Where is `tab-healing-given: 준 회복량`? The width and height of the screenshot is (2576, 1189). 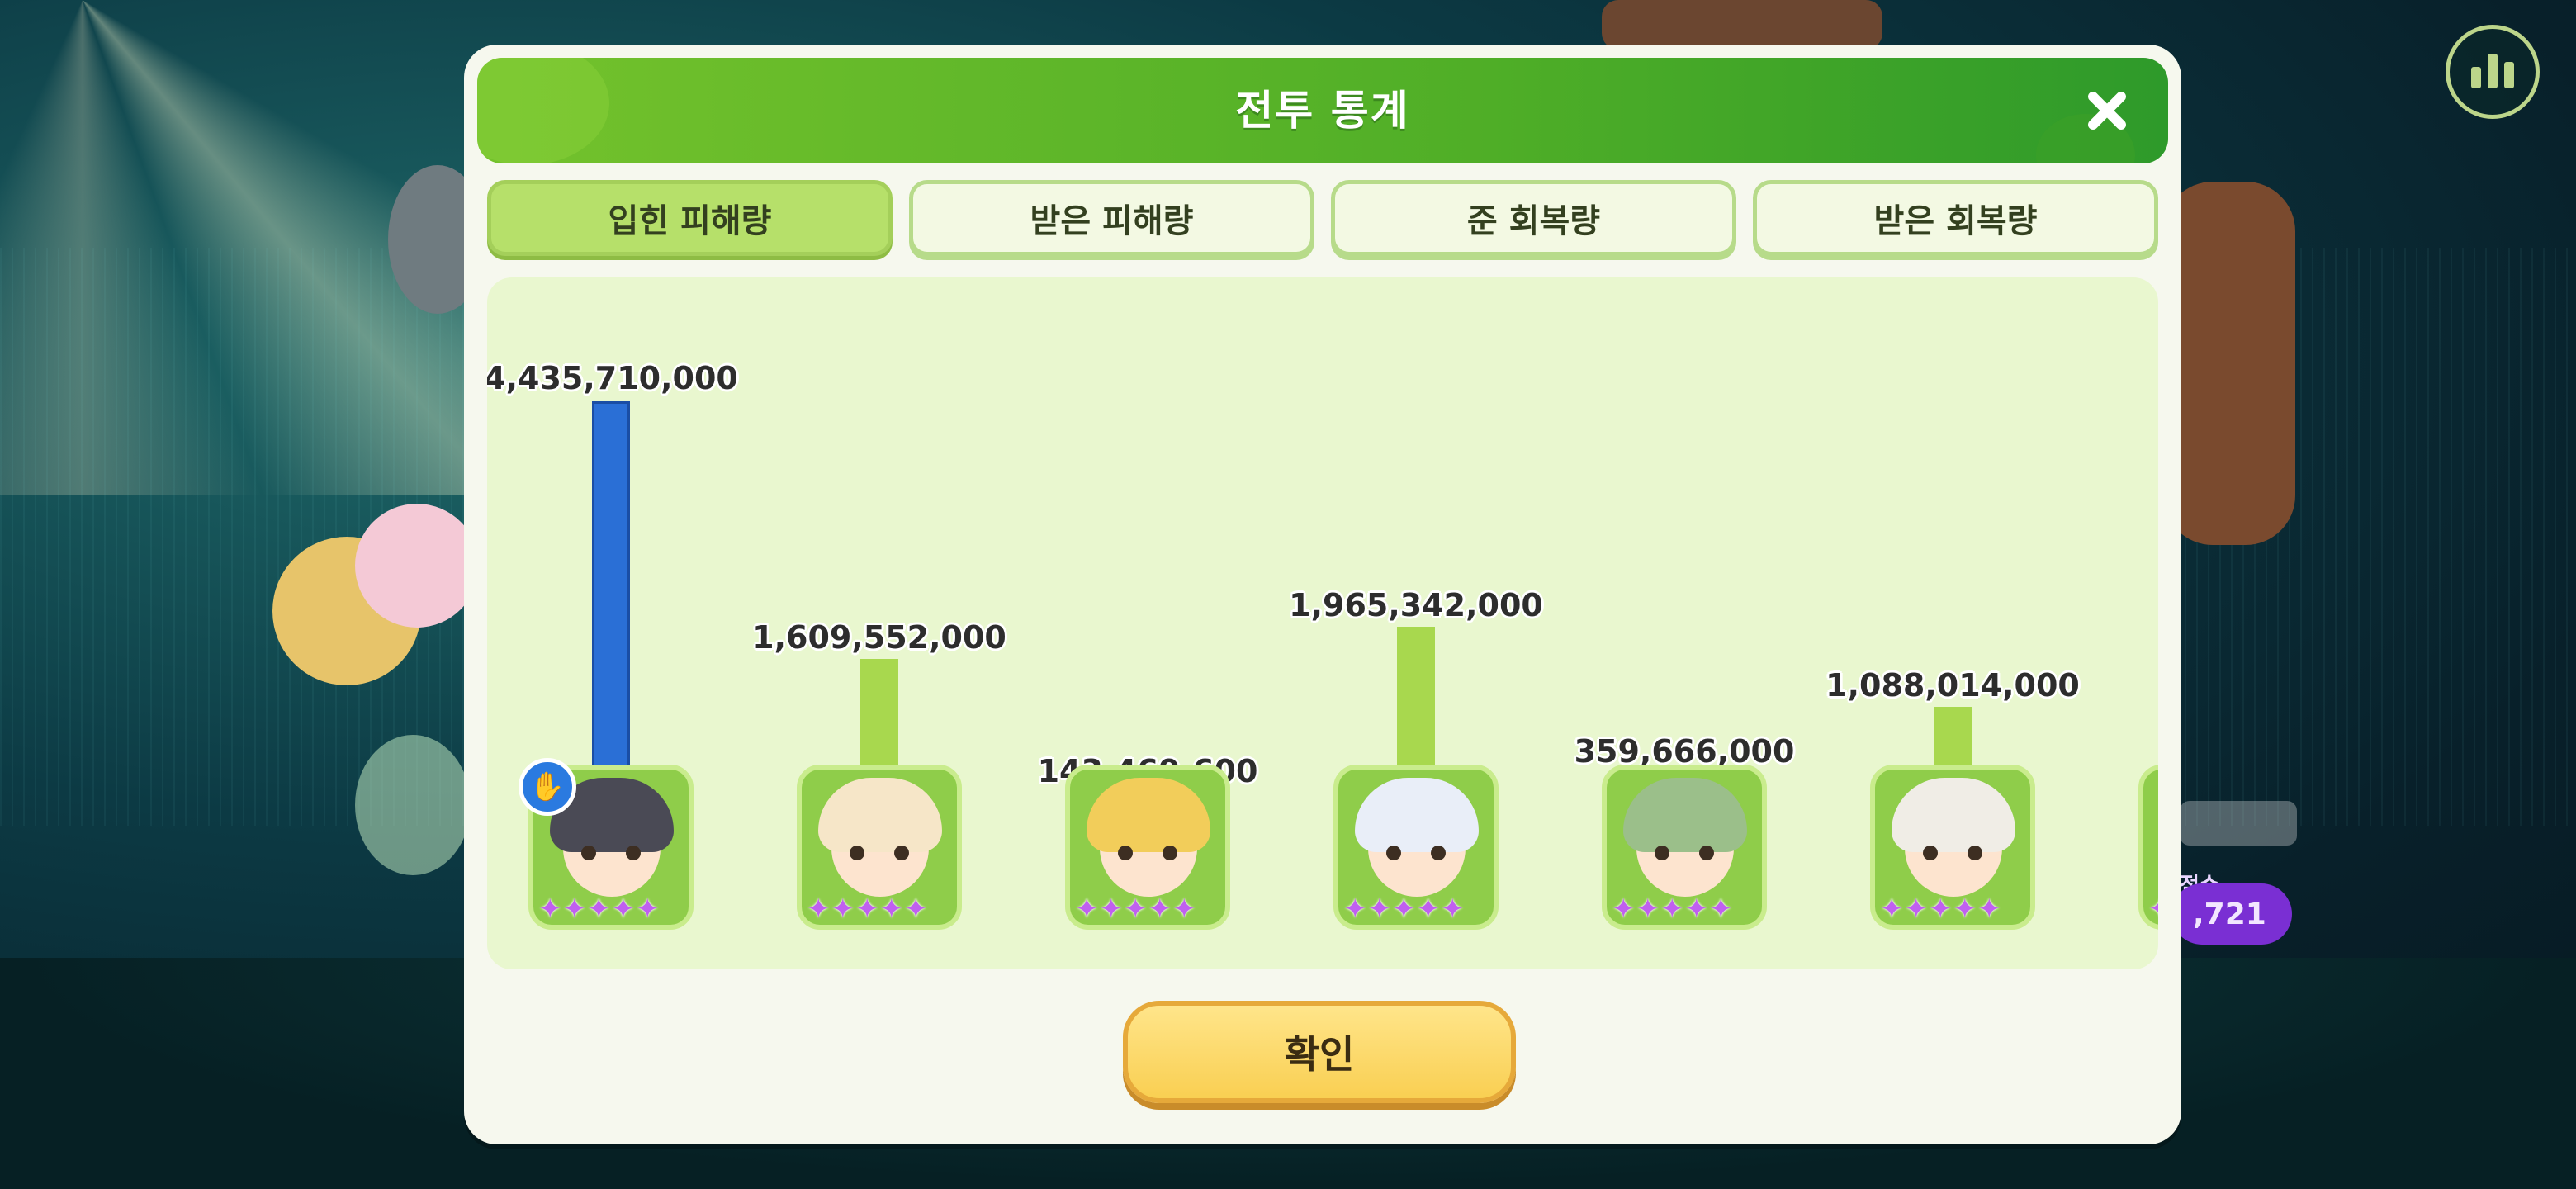
tab-healing-given: 준 회복량 is located at coordinates (1533, 218).